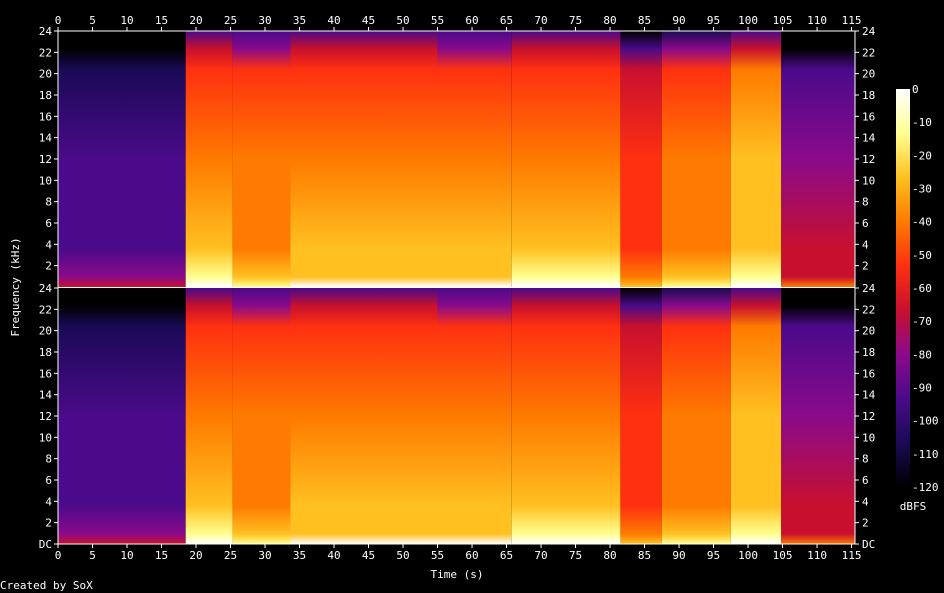  What do you see at coordinates (48, 266) in the screenshot?
I see `y-tick-label-left: 2` at bounding box center [48, 266].